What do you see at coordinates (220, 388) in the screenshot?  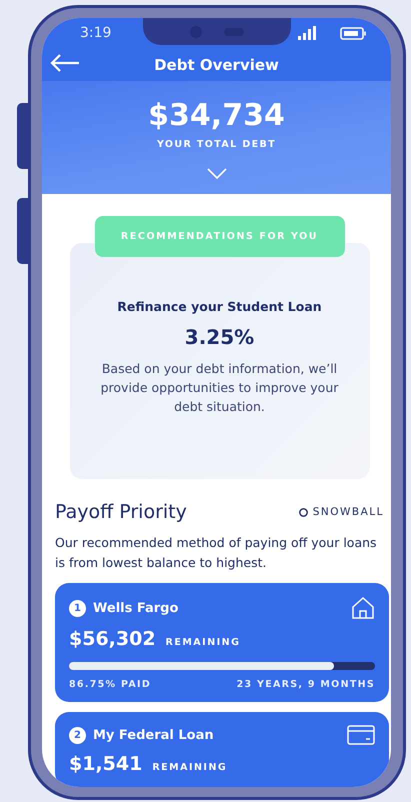 I see `recommendation-text: Based on your debt information, we’ll provide opportunities to improve your debt situation.` at bounding box center [220, 388].